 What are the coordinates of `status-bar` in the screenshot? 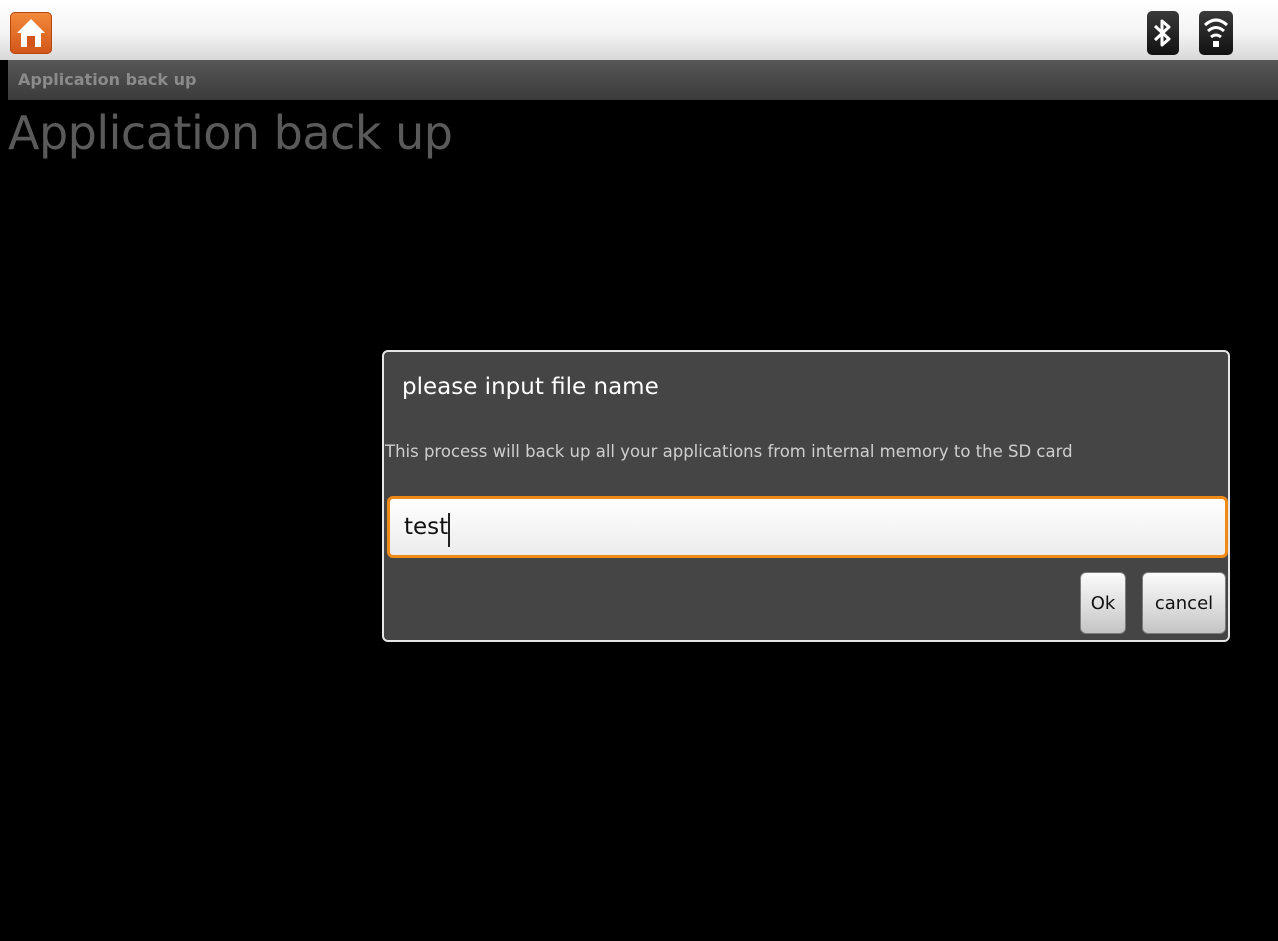 It's located at (639, 30).